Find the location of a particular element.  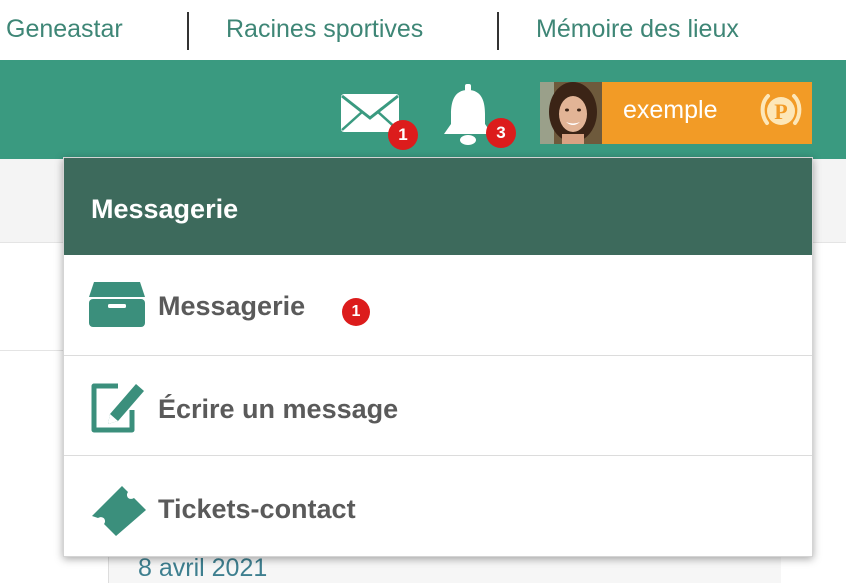

page-divider is located at coordinates (35, 350).